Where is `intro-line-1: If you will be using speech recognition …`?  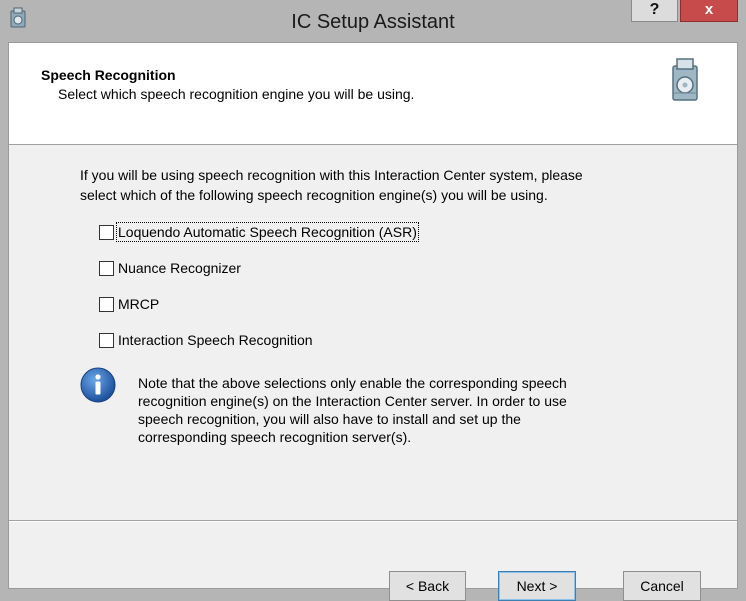
intro-line-1: If you will be using speech recognition … is located at coordinates (331, 175).